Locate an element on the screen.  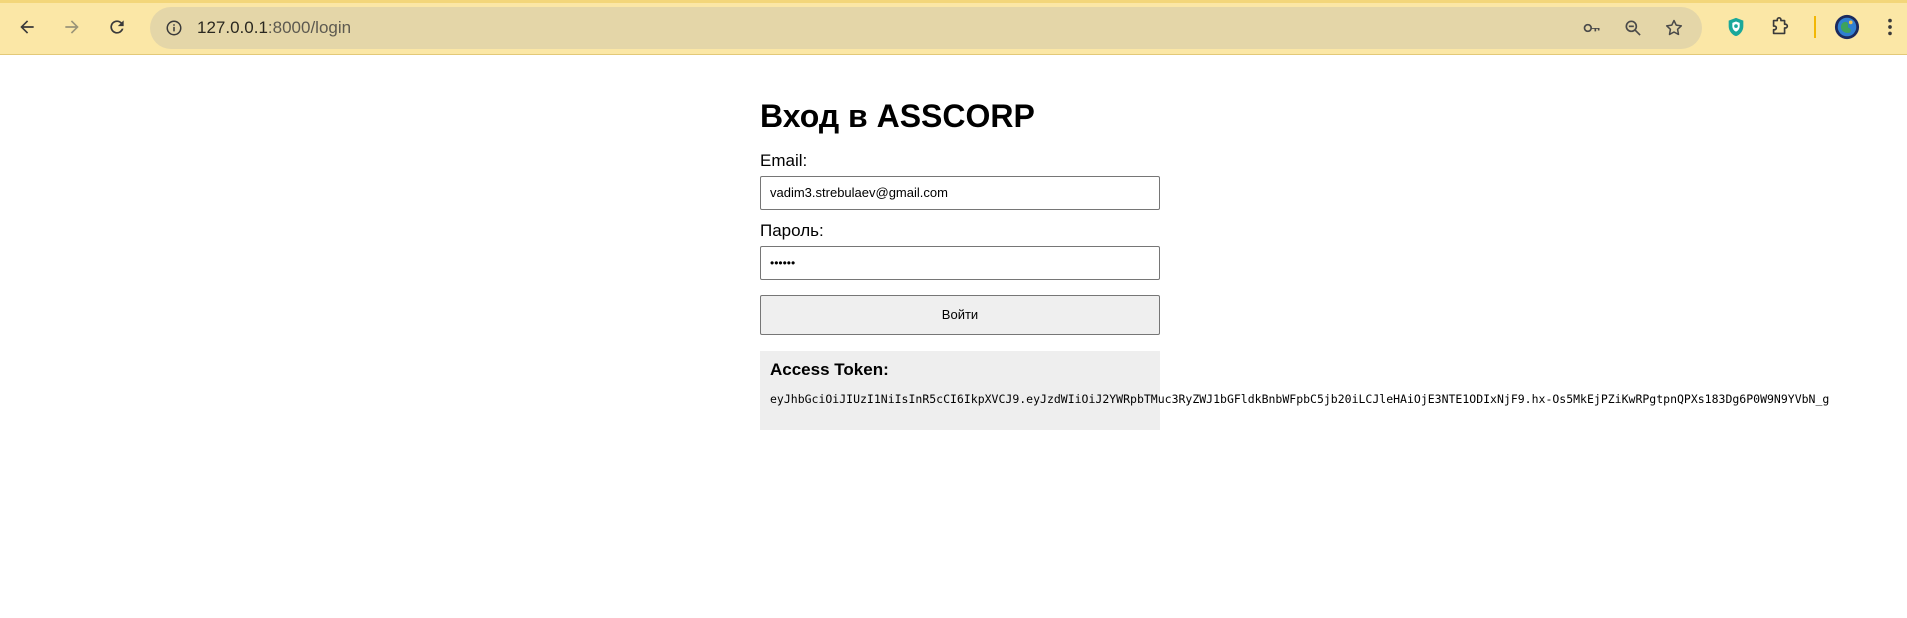
reload-icon is located at coordinates (117, 27).